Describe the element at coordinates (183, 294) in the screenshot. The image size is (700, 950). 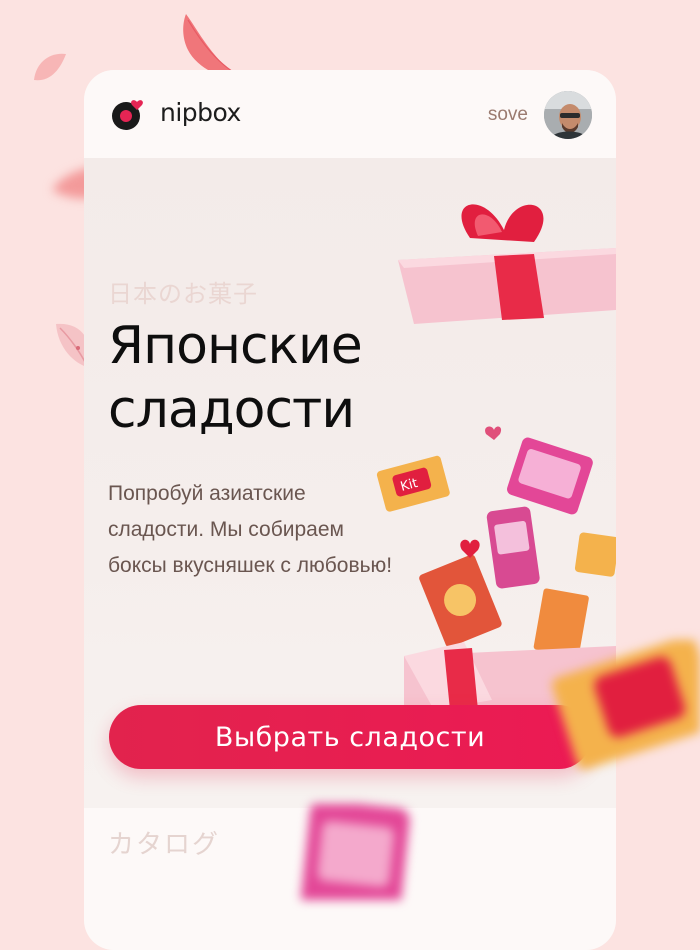
I see `hero-jp-subtitle: 日本のお菓子` at that location.